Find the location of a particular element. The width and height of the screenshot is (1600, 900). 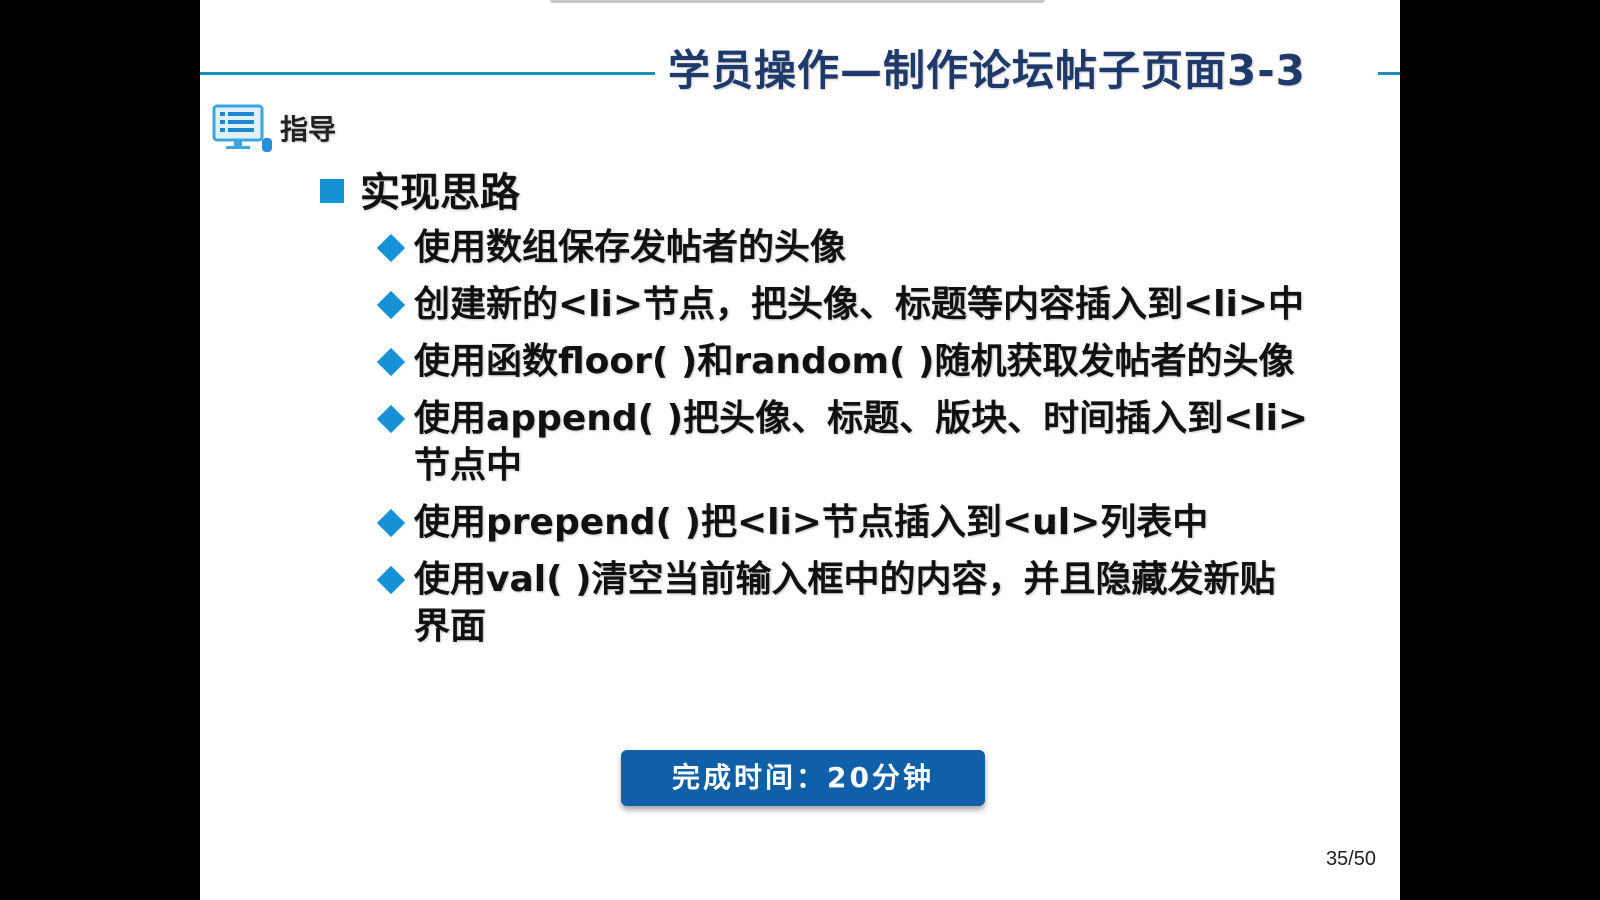

bullet-item: 使用append( )把头像、标题、版块、时间插入到<li> 节点中 is located at coordinates (876, 442).